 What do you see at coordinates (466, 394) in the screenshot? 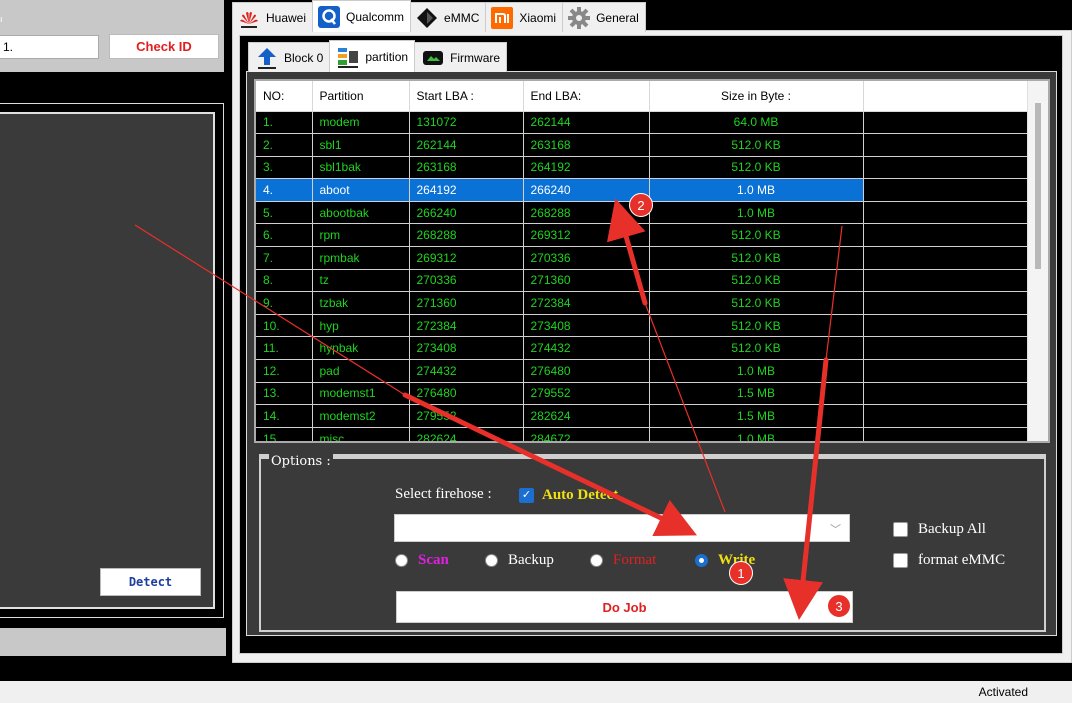
I see `cell-start: 276480` at bounding box center [466, 394].